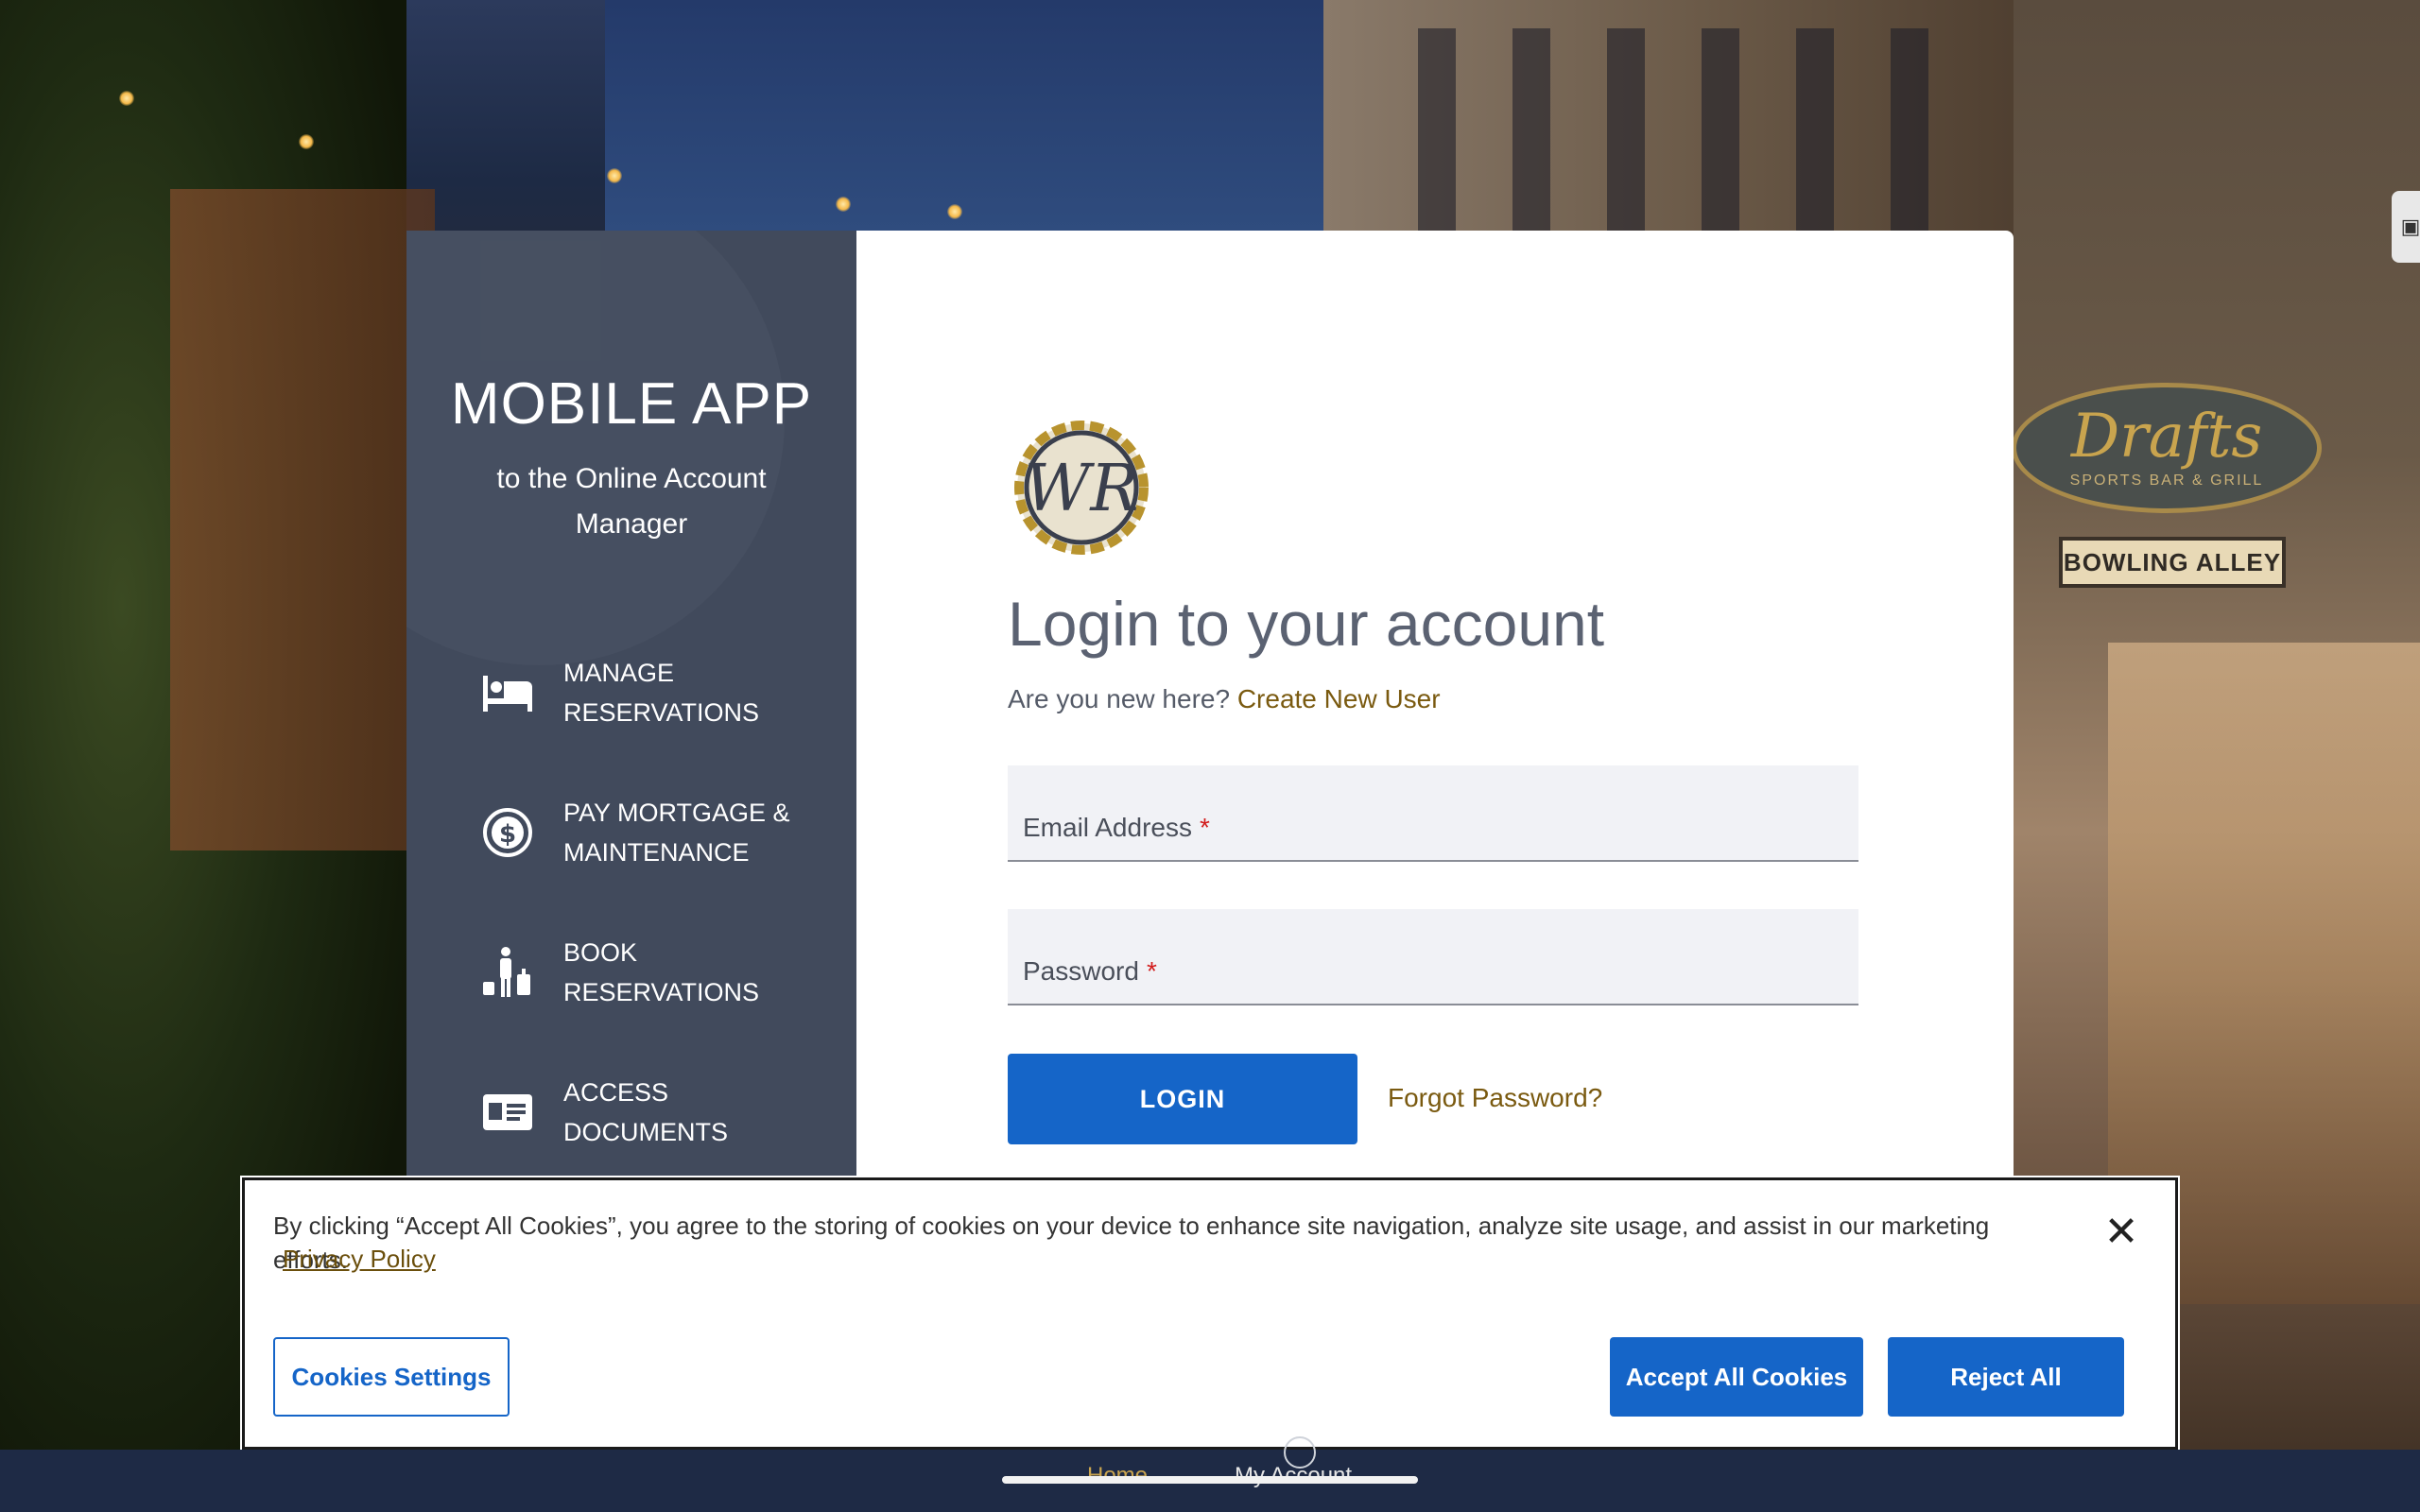 Image resolution: width=2420 pixels, height=1512 pixels. I want to click on feature-label: BOOK RESERVATIONS, so click(661, 972).